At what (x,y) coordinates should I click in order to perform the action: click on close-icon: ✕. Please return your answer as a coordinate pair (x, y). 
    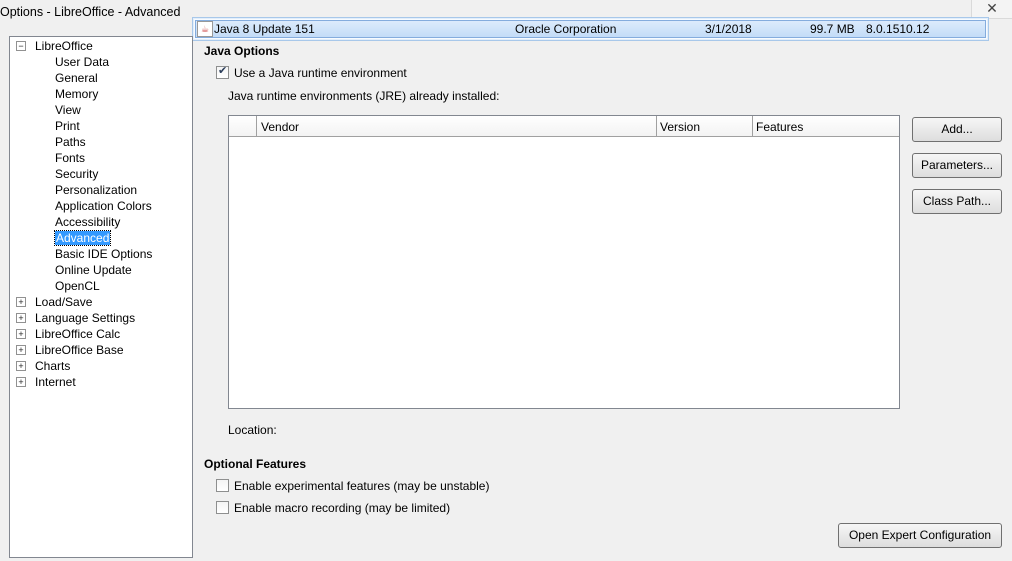
    Looking at the image, I should click on (992, 8).